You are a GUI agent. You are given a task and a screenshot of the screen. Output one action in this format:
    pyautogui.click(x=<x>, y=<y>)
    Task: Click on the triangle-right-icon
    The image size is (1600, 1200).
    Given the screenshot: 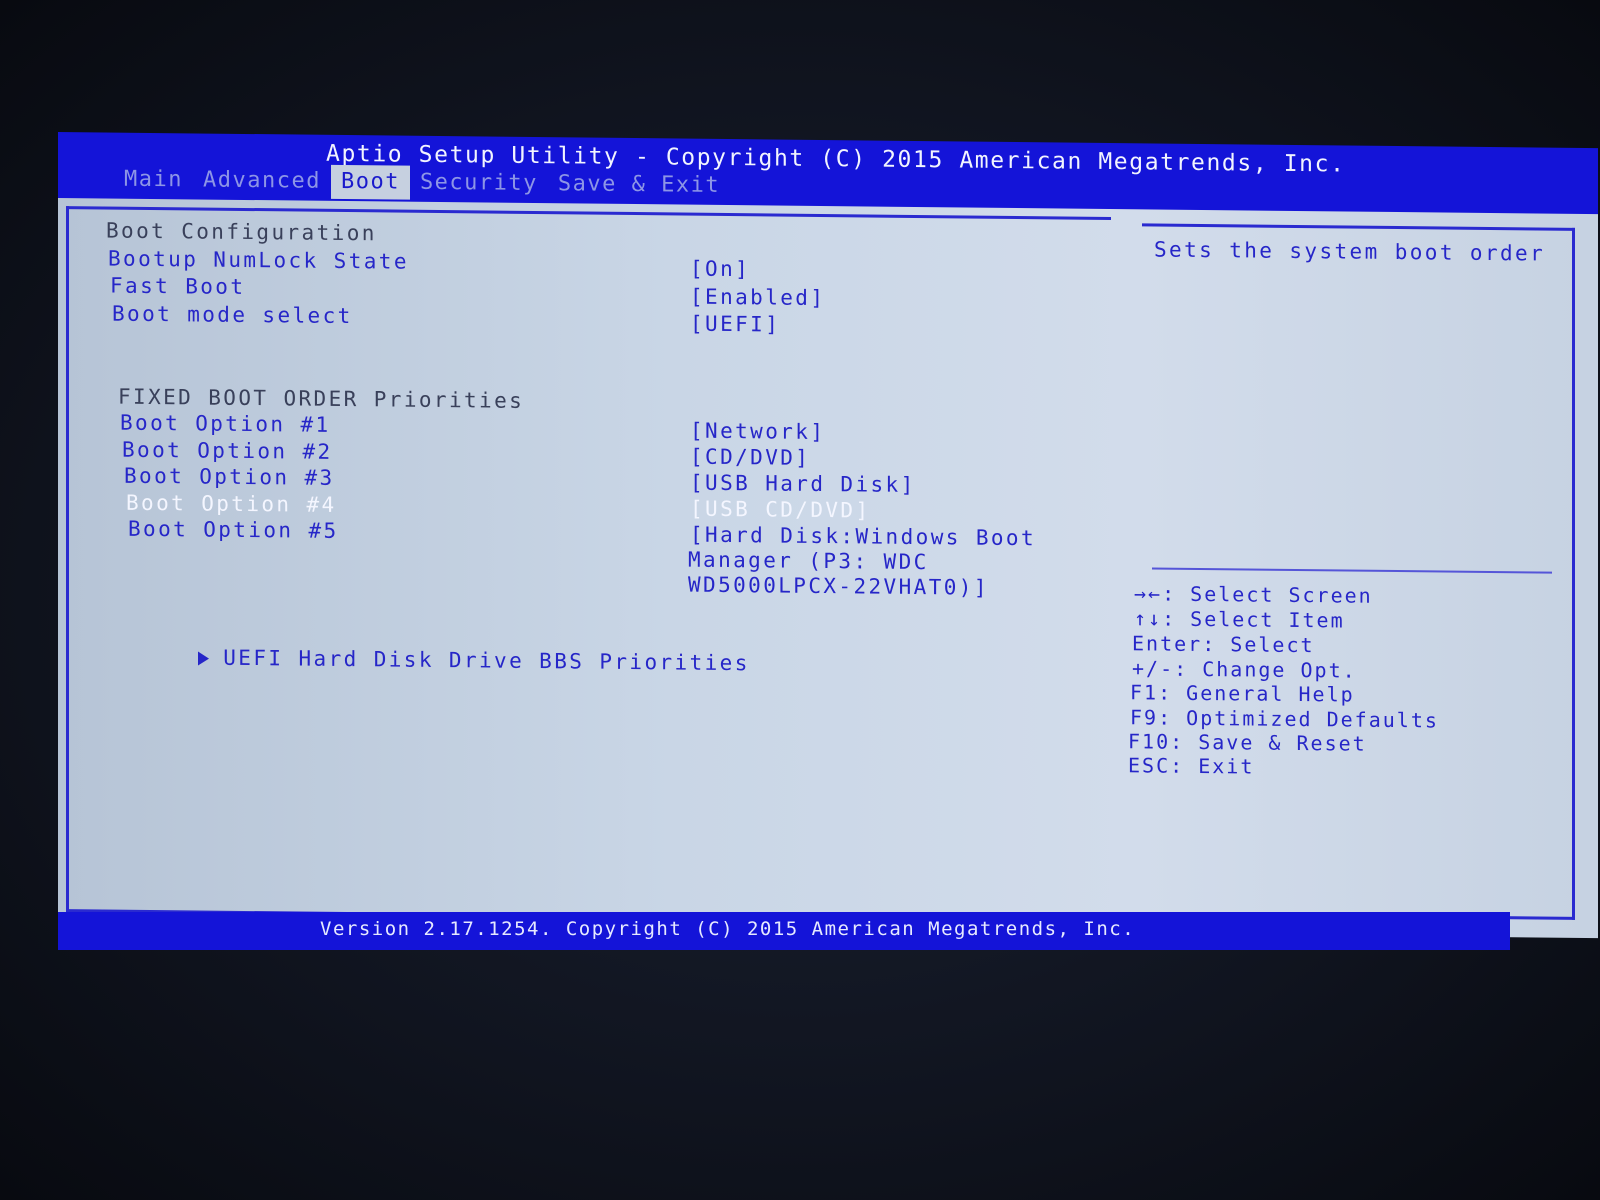 What is the action you would take?
    pyautogui.click(x=204, y=658)
    